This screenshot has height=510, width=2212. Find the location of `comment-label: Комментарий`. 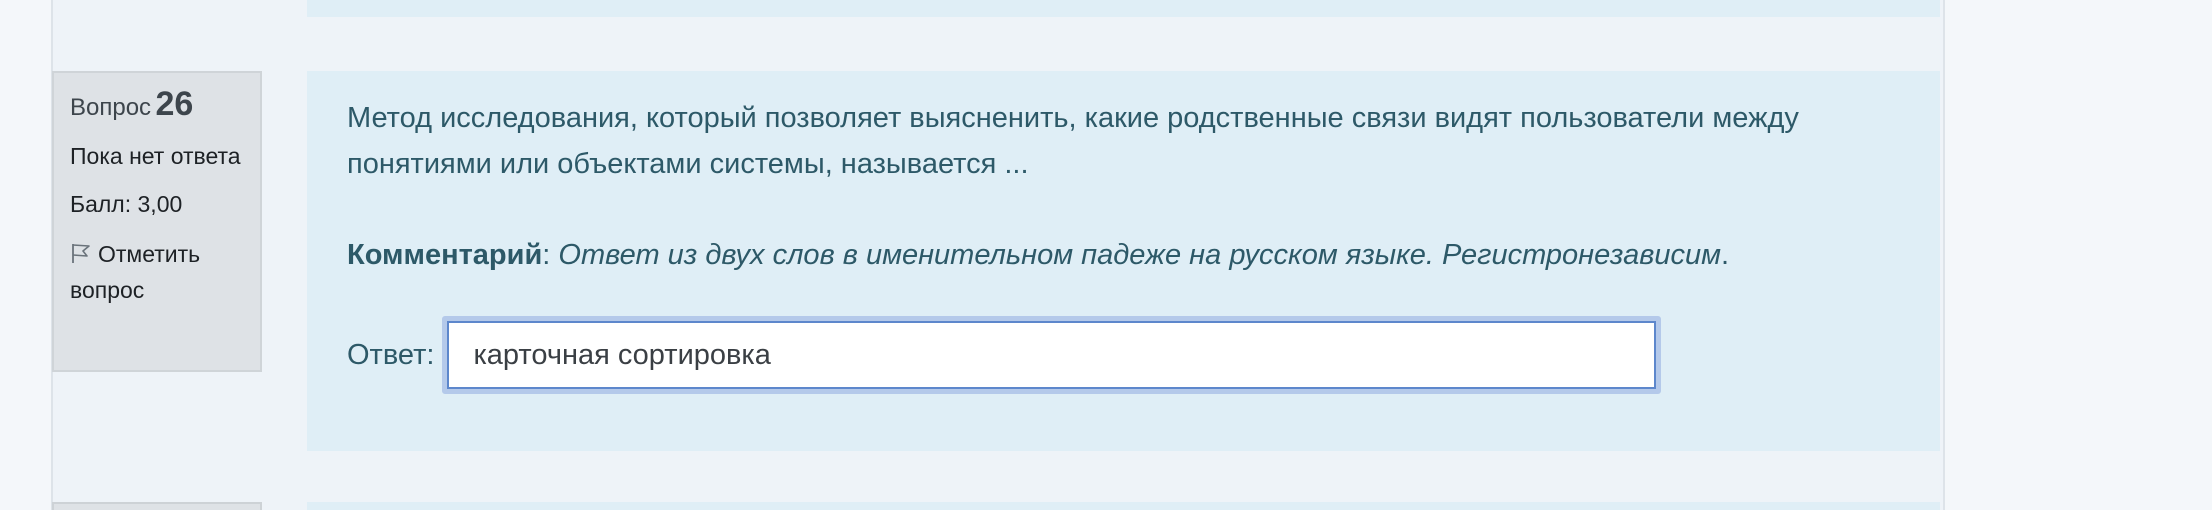

comment-label: Комментарий is located at coordinates (445, 255).